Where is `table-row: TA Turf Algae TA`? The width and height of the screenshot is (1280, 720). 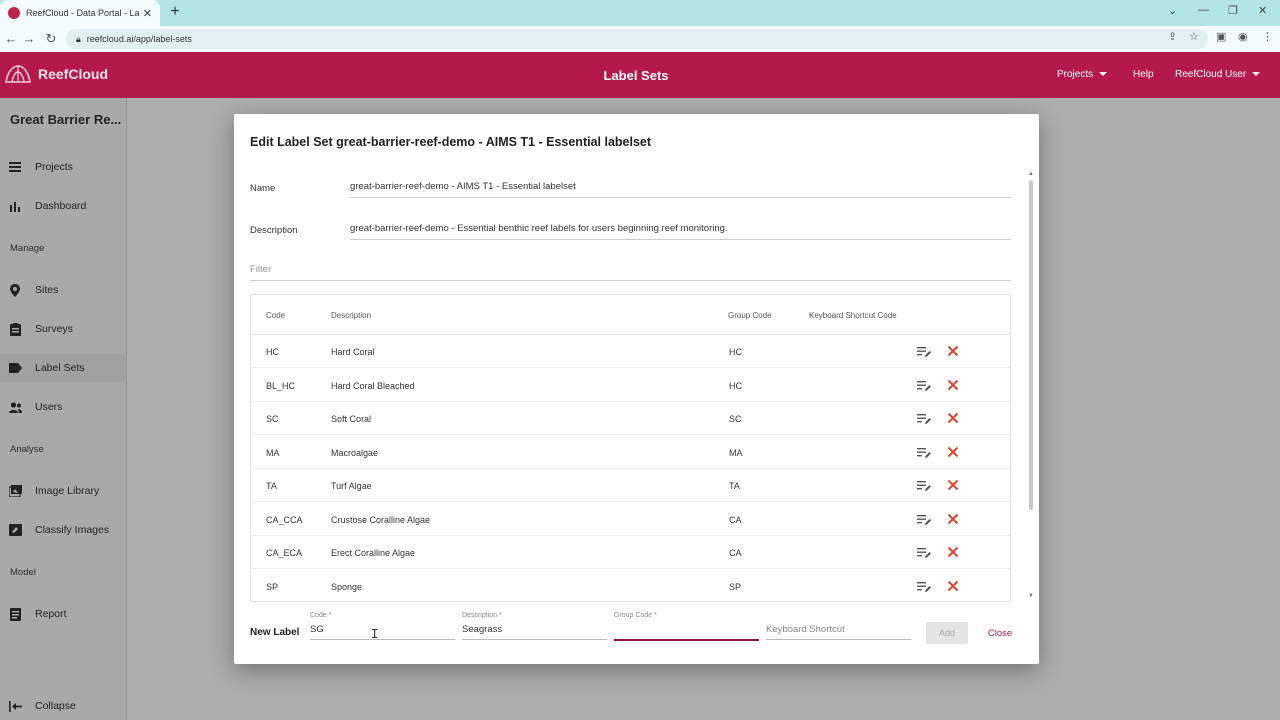
table-row: TA Turf Algae TA is located at coordinates (630, 485).